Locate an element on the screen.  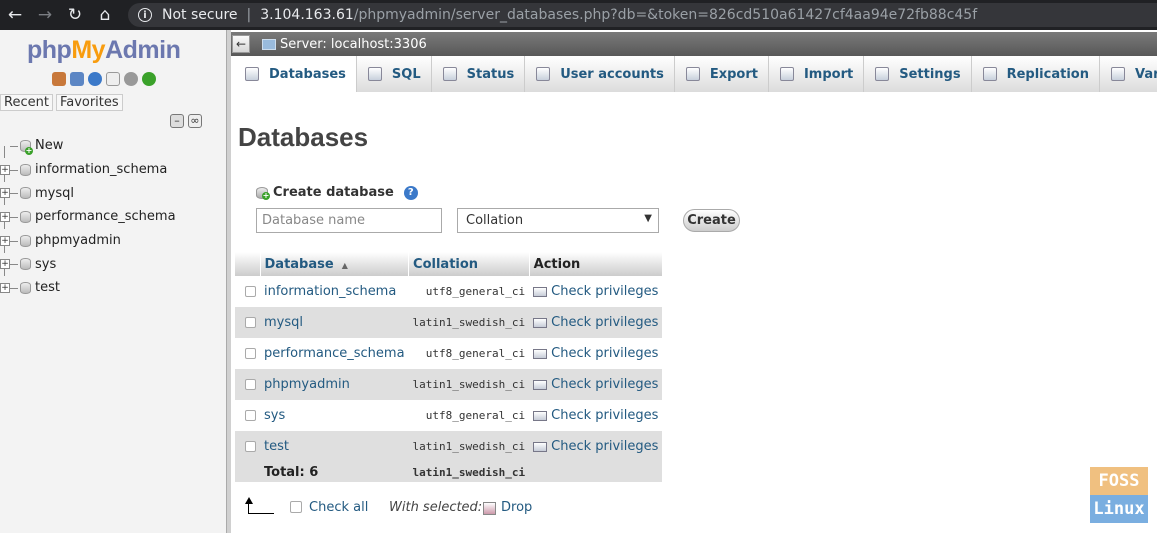
home-icon: ⌂ is located at coordinates (105, 15).